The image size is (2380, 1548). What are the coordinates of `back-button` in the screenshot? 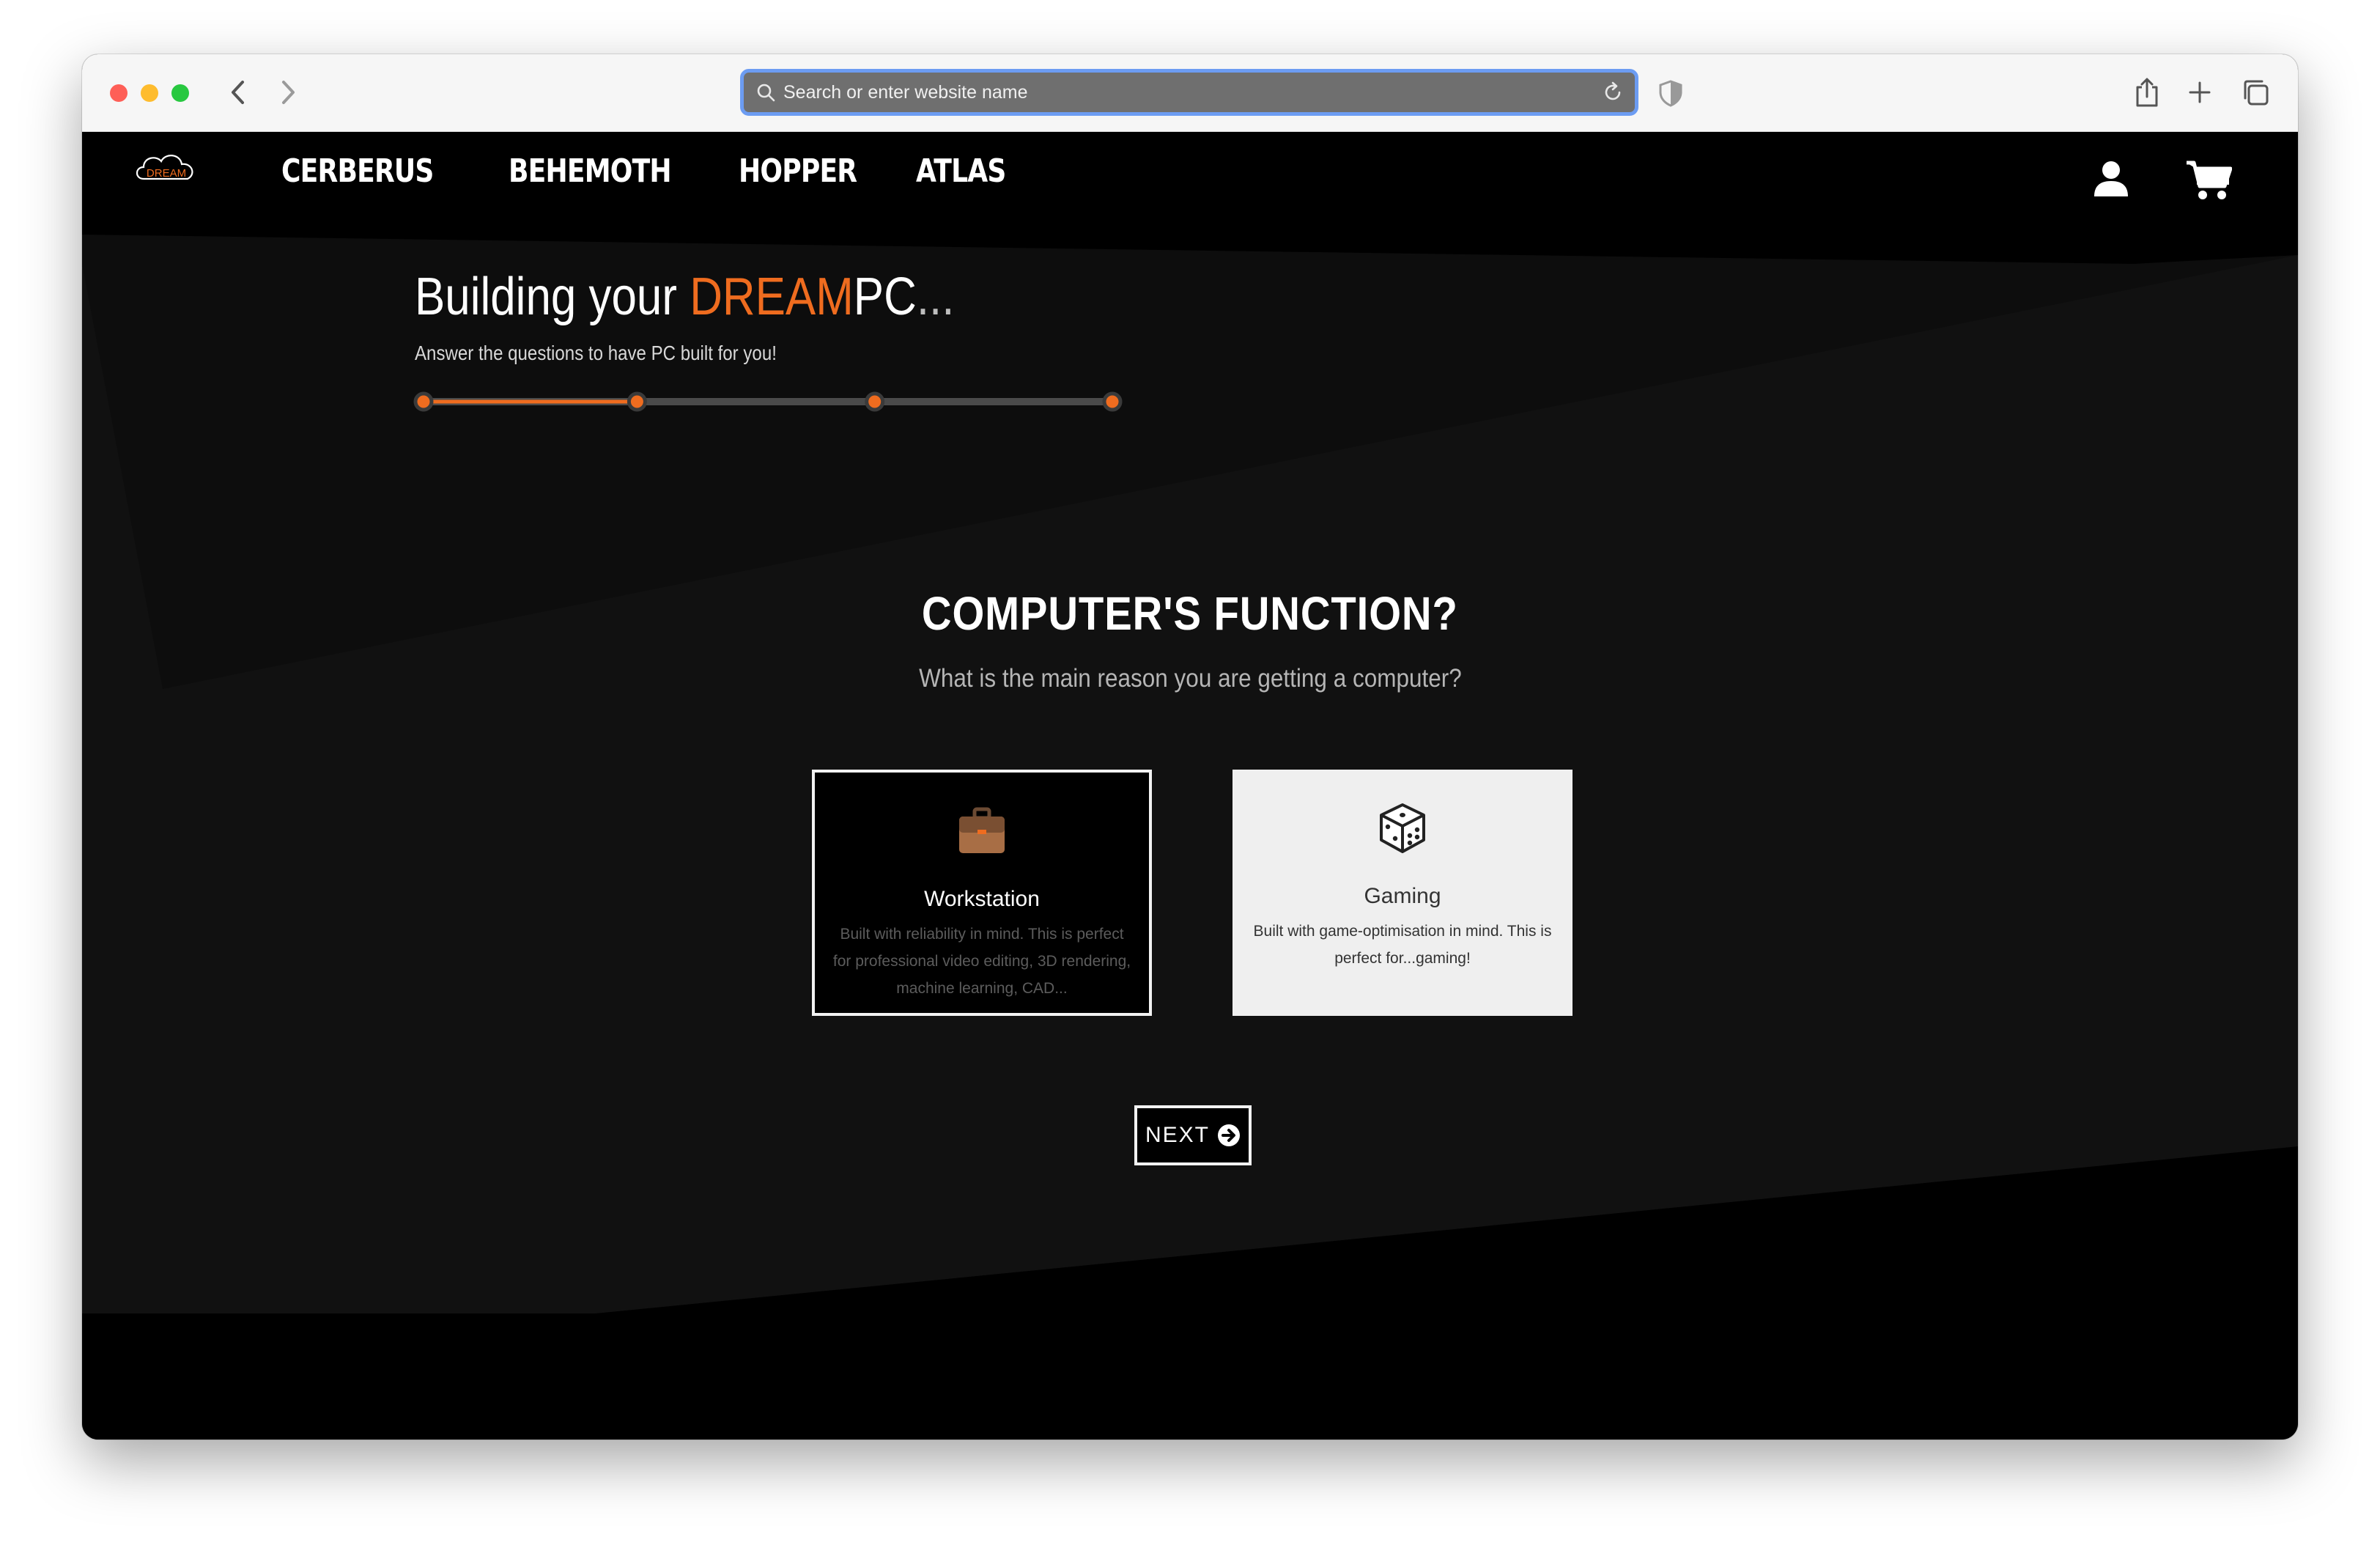 It's located at (237, 92).